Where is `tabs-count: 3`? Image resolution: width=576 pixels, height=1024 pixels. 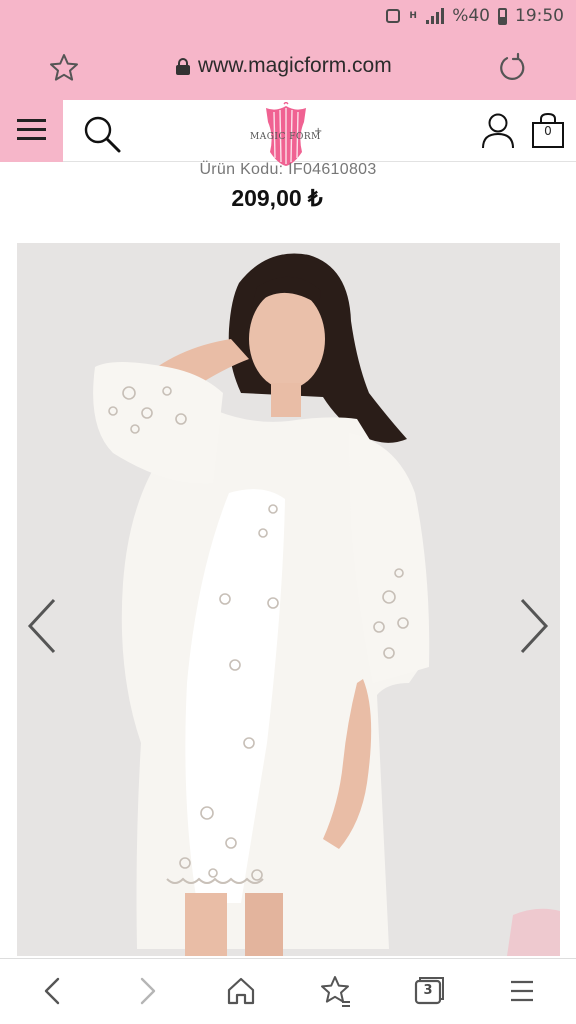
tabs-count: 3 is located at coordinates (428, 990).